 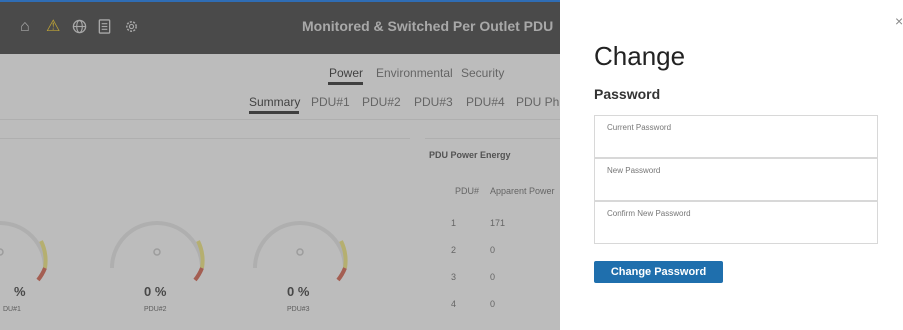 I want to click on confirm-password-input, so click(x=739, y=230).